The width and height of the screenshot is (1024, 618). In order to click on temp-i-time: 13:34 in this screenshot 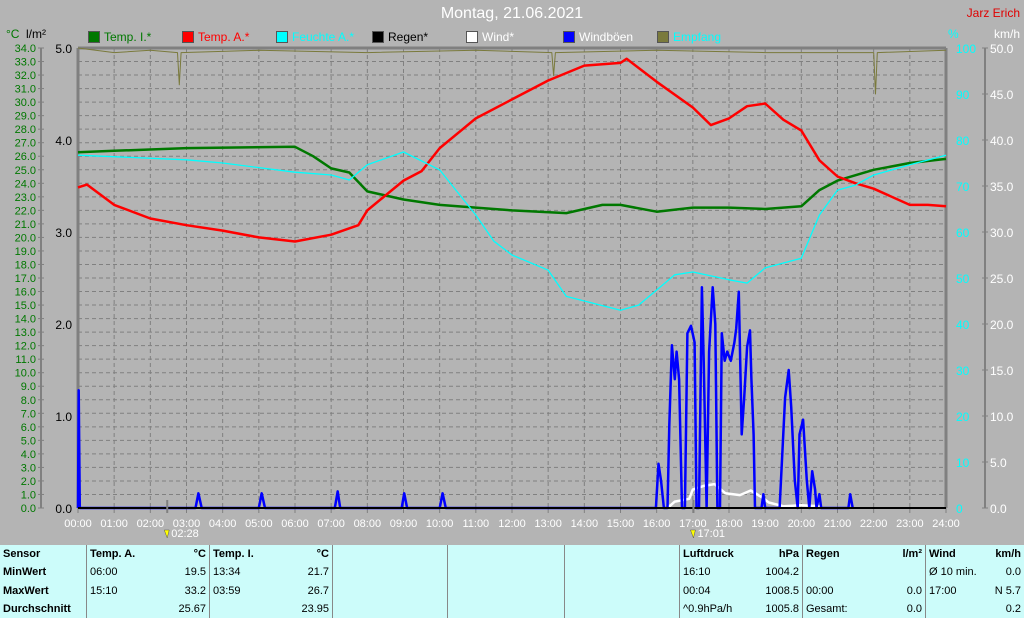, I will do `click(242, 572)`.